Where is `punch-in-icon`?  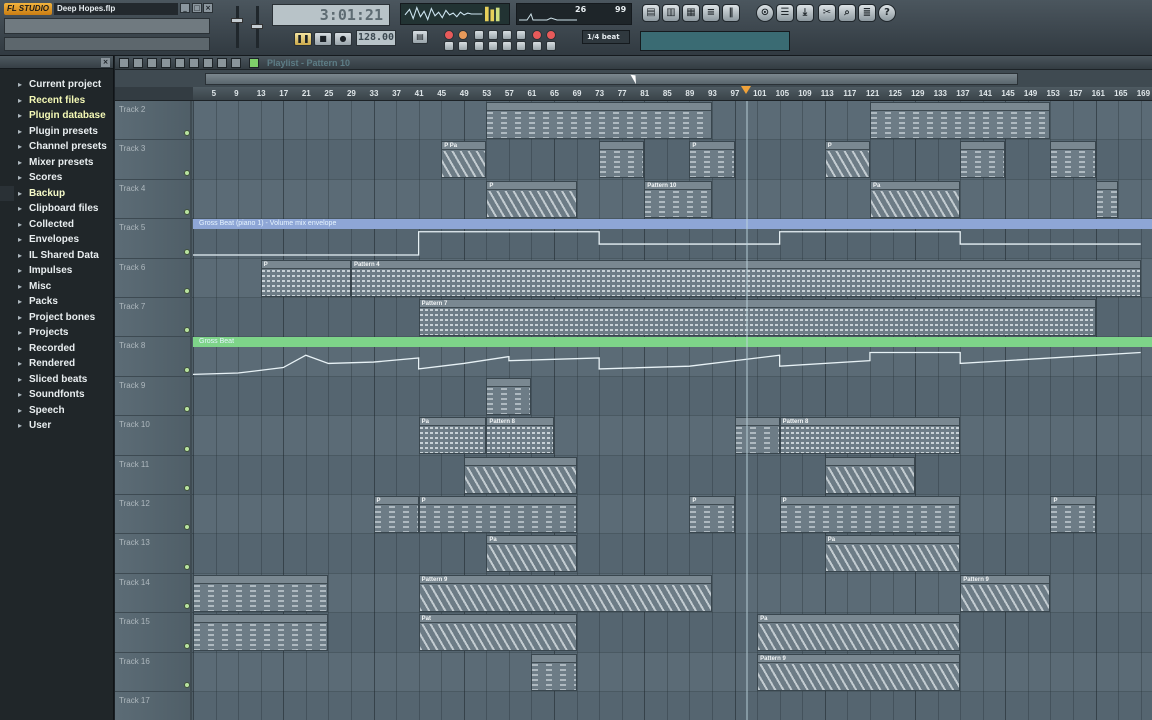 punch-in-icon is located at coordinates (537, 46).